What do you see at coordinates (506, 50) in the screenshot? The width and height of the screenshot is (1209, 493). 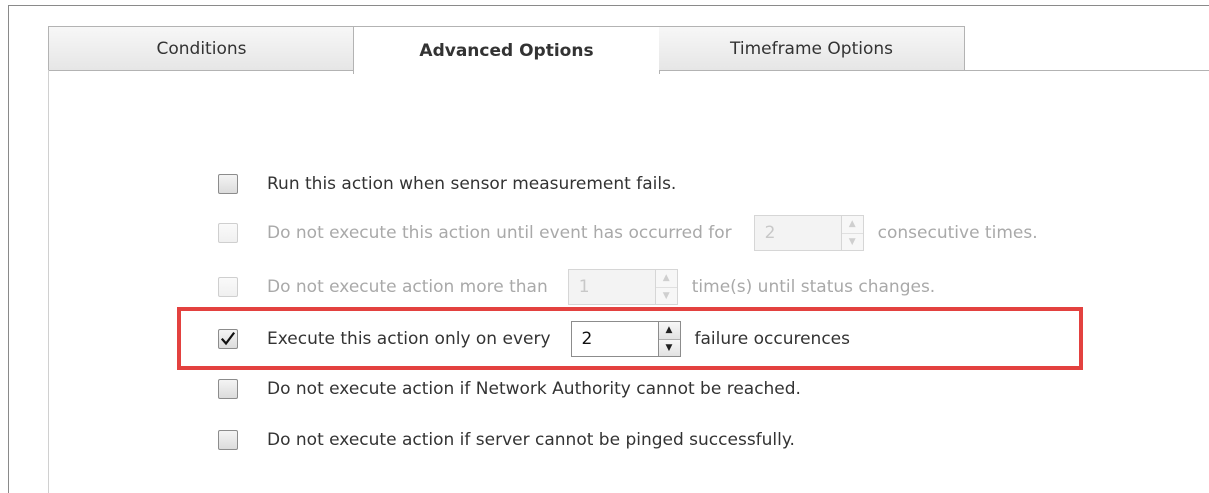 I see `tab-advanced-options: Advanced Options` at bounding box center [506, 50].